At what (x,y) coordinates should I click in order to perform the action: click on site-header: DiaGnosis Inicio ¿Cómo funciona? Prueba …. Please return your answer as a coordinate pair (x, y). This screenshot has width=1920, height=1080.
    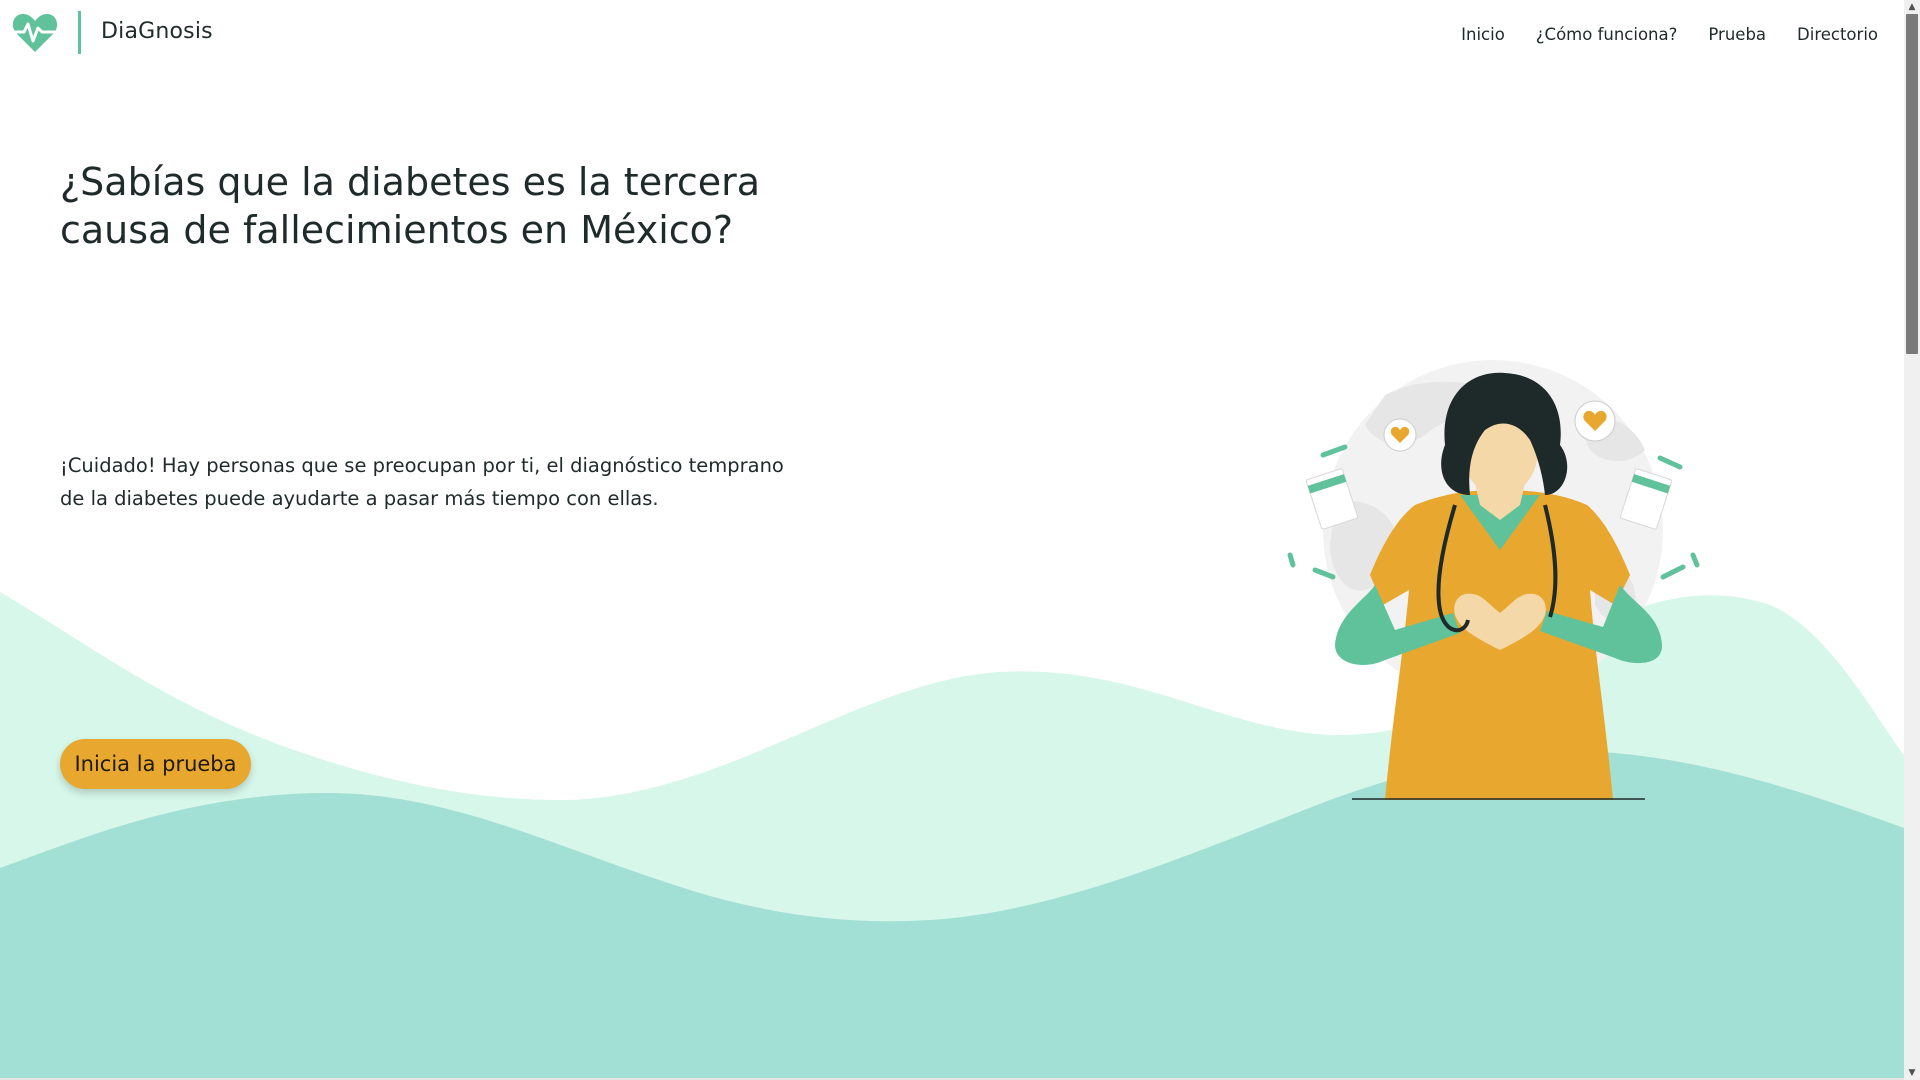
    Looking at the image, I should click on (952, 36).